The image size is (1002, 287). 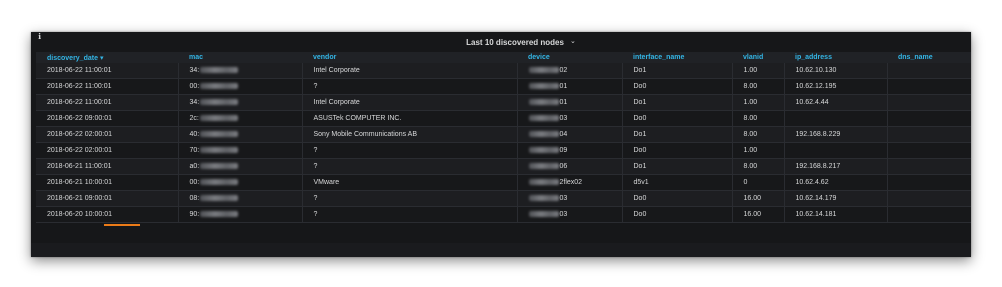 I want to click on cell-device: 2flex02, so click(x=570, y=182).